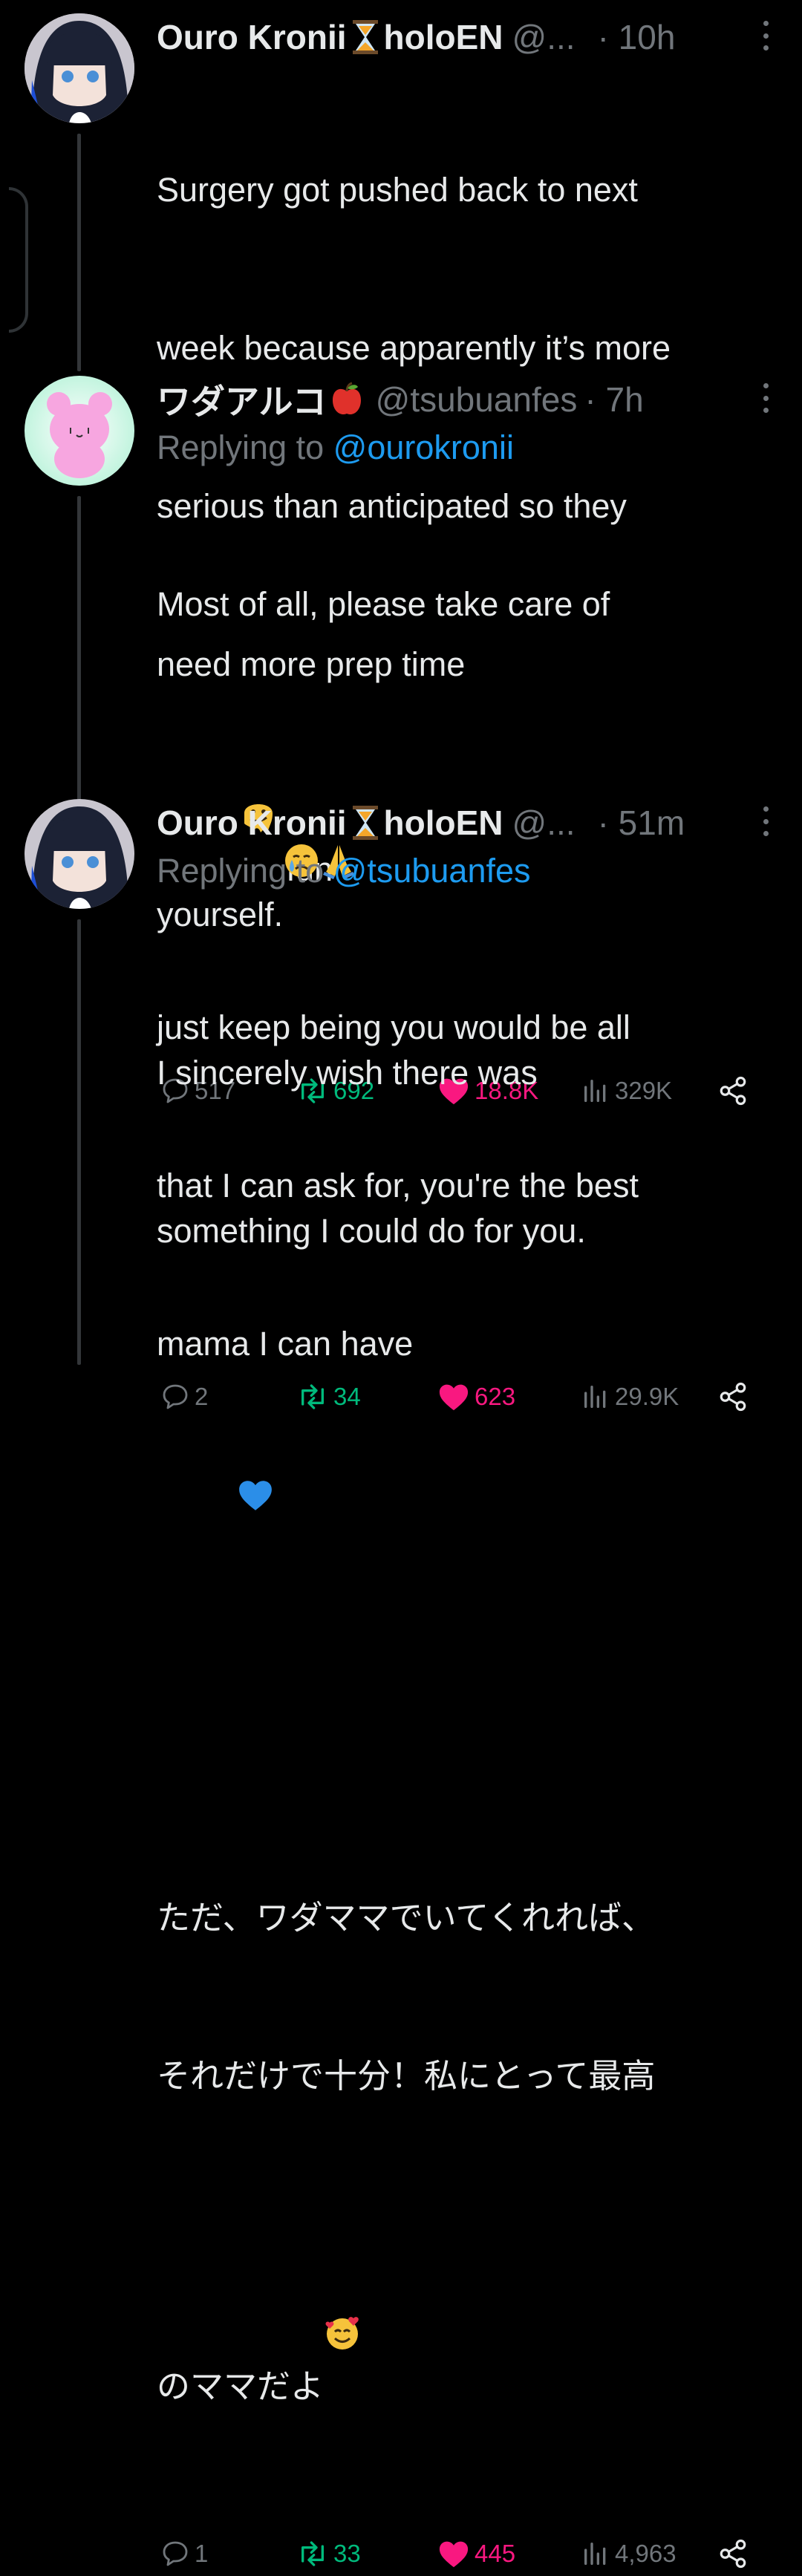 The image size is (802, 2576). I want to click on mention-link: @ourokronii, so click(424, 447).